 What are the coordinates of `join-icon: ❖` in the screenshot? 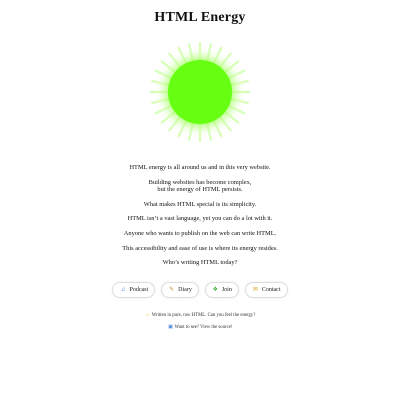 It's located at (215, 289).